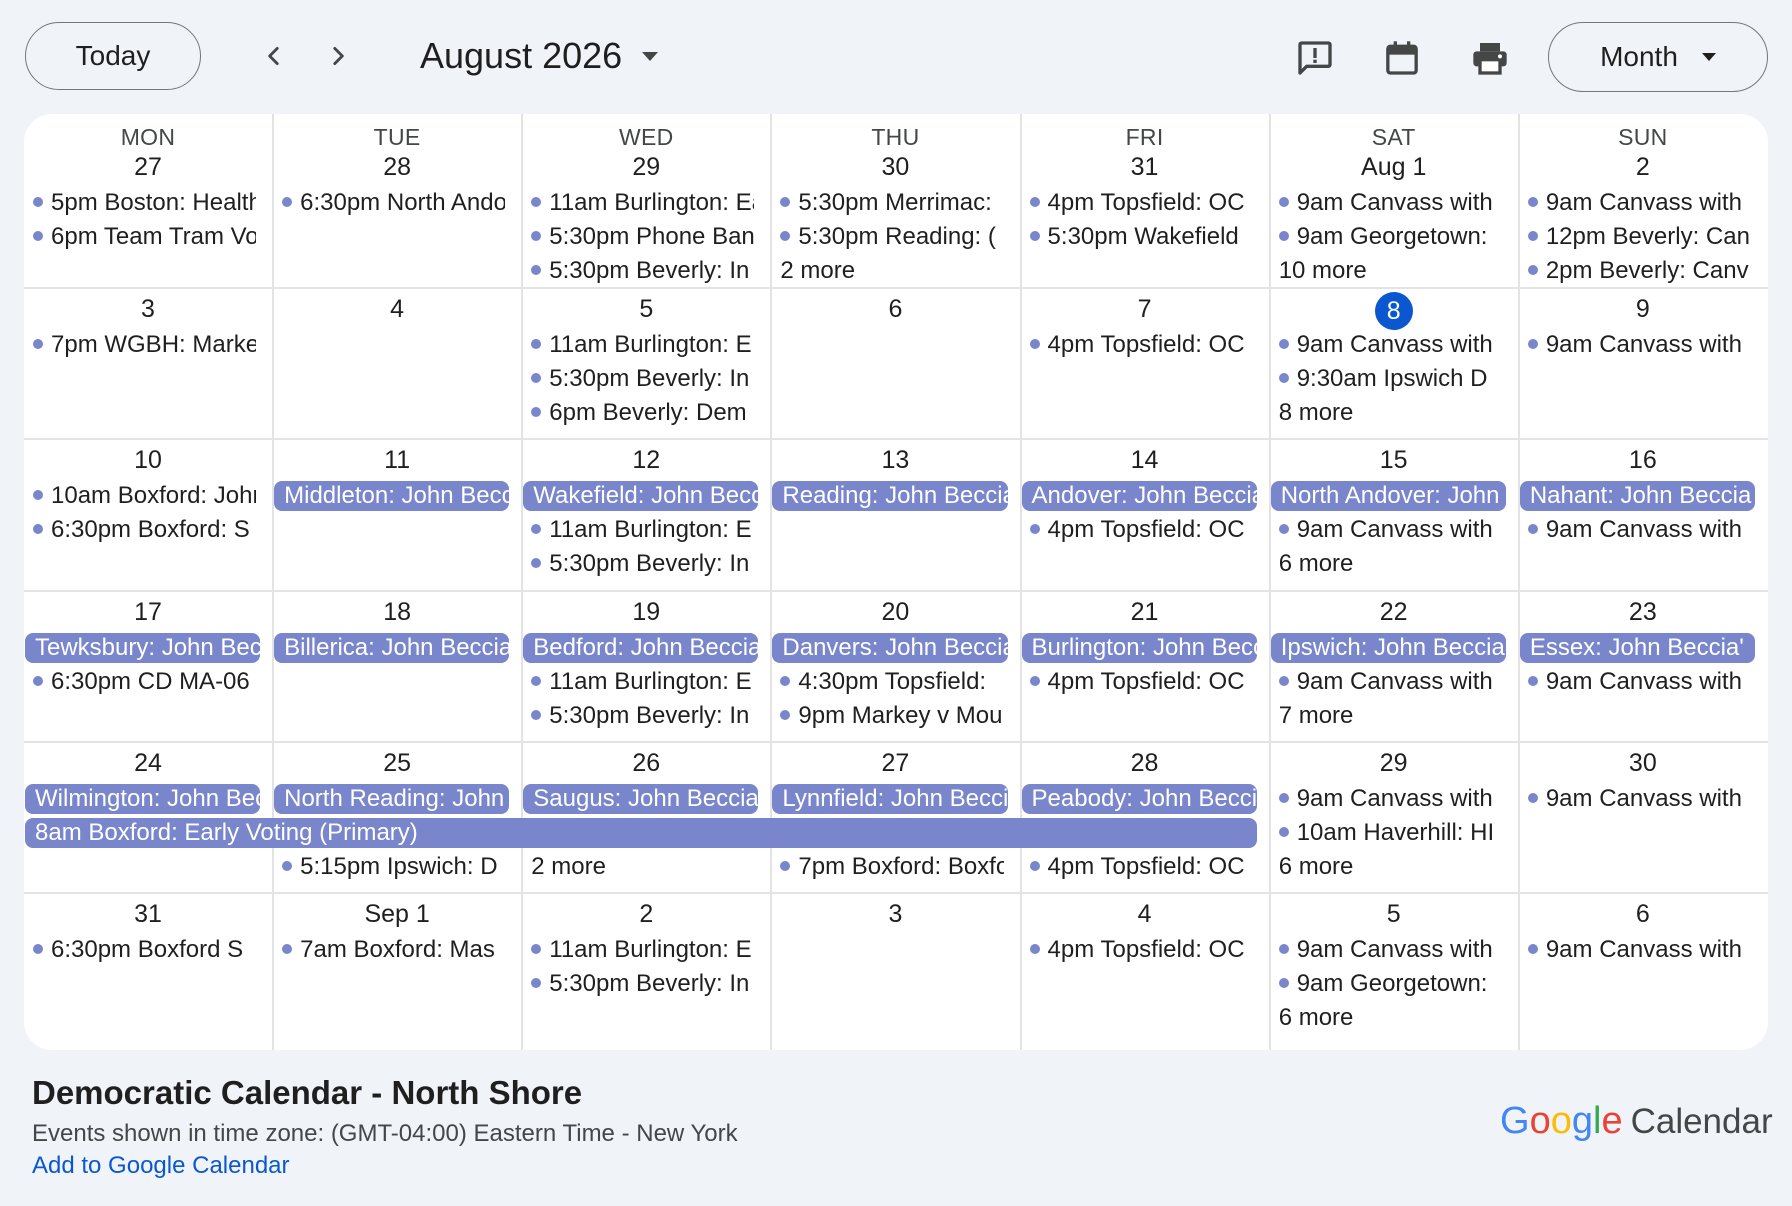  I want to click on add-to-google-calendar-link: Add to Google Calendar, so click(161, 1166).